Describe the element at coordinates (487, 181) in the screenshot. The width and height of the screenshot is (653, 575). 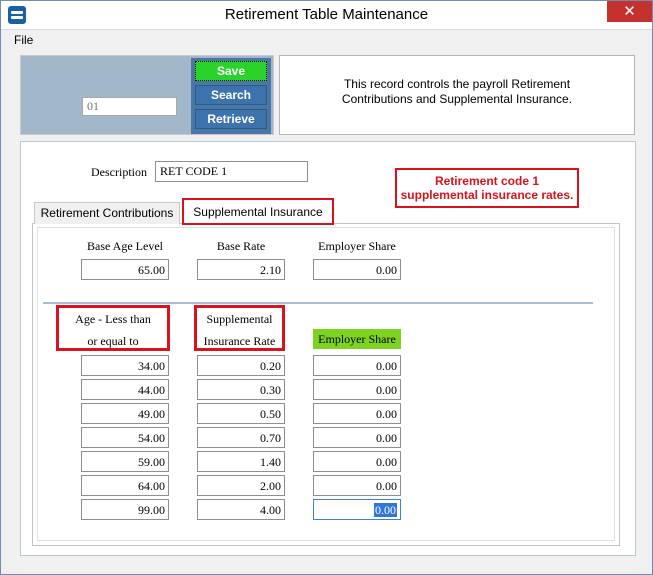
I see `annotation-line-1: Retirement code 1` at that location.